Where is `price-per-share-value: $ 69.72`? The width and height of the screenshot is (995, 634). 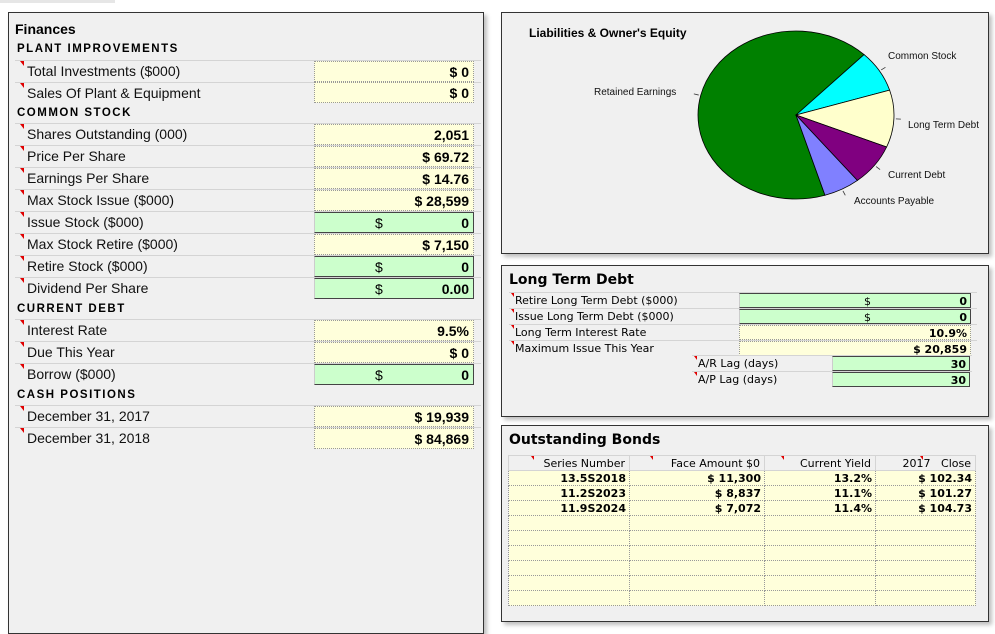
price-per-share-value: $ 69.72 is located at coordinates (394, 156).